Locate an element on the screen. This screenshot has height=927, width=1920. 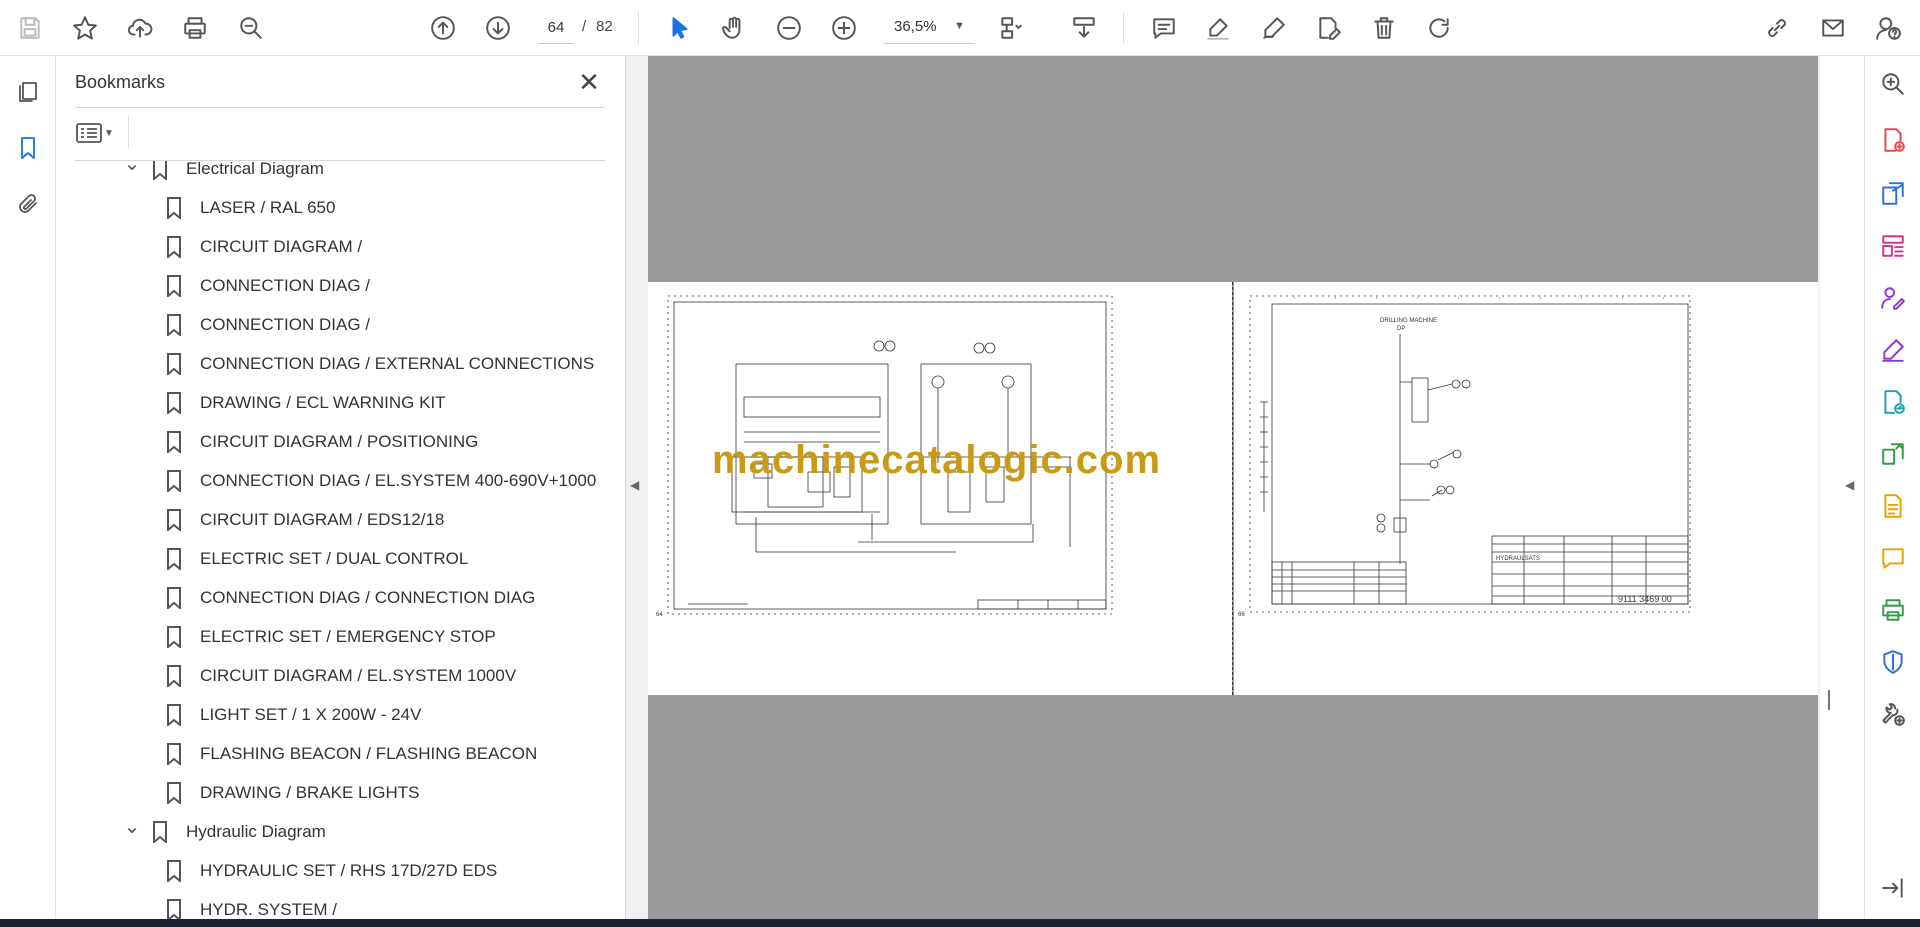
document-page-left: 64 is located at coordinates (940, 488).